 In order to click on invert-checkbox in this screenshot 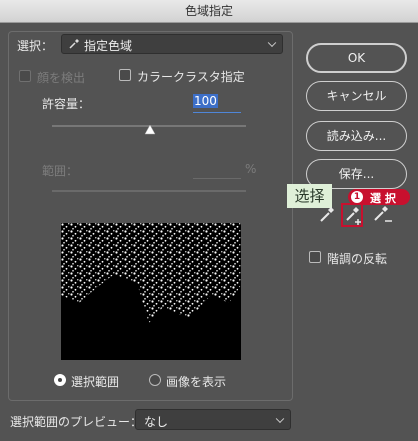, I will do `click(315, 257)`.